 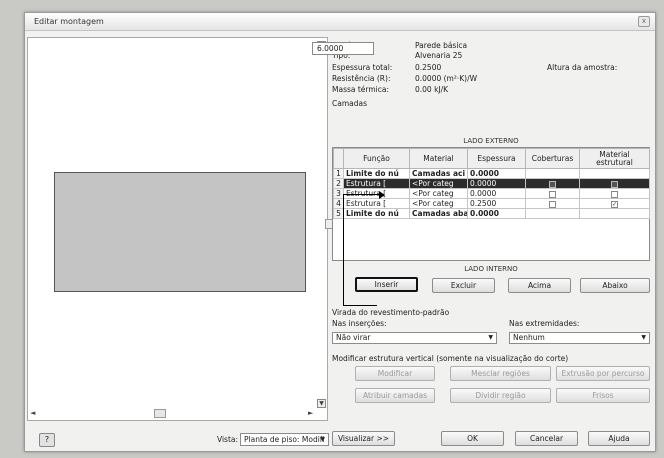 I want to click on title-bar: Editar montagem x, so click(x=340, y=22).